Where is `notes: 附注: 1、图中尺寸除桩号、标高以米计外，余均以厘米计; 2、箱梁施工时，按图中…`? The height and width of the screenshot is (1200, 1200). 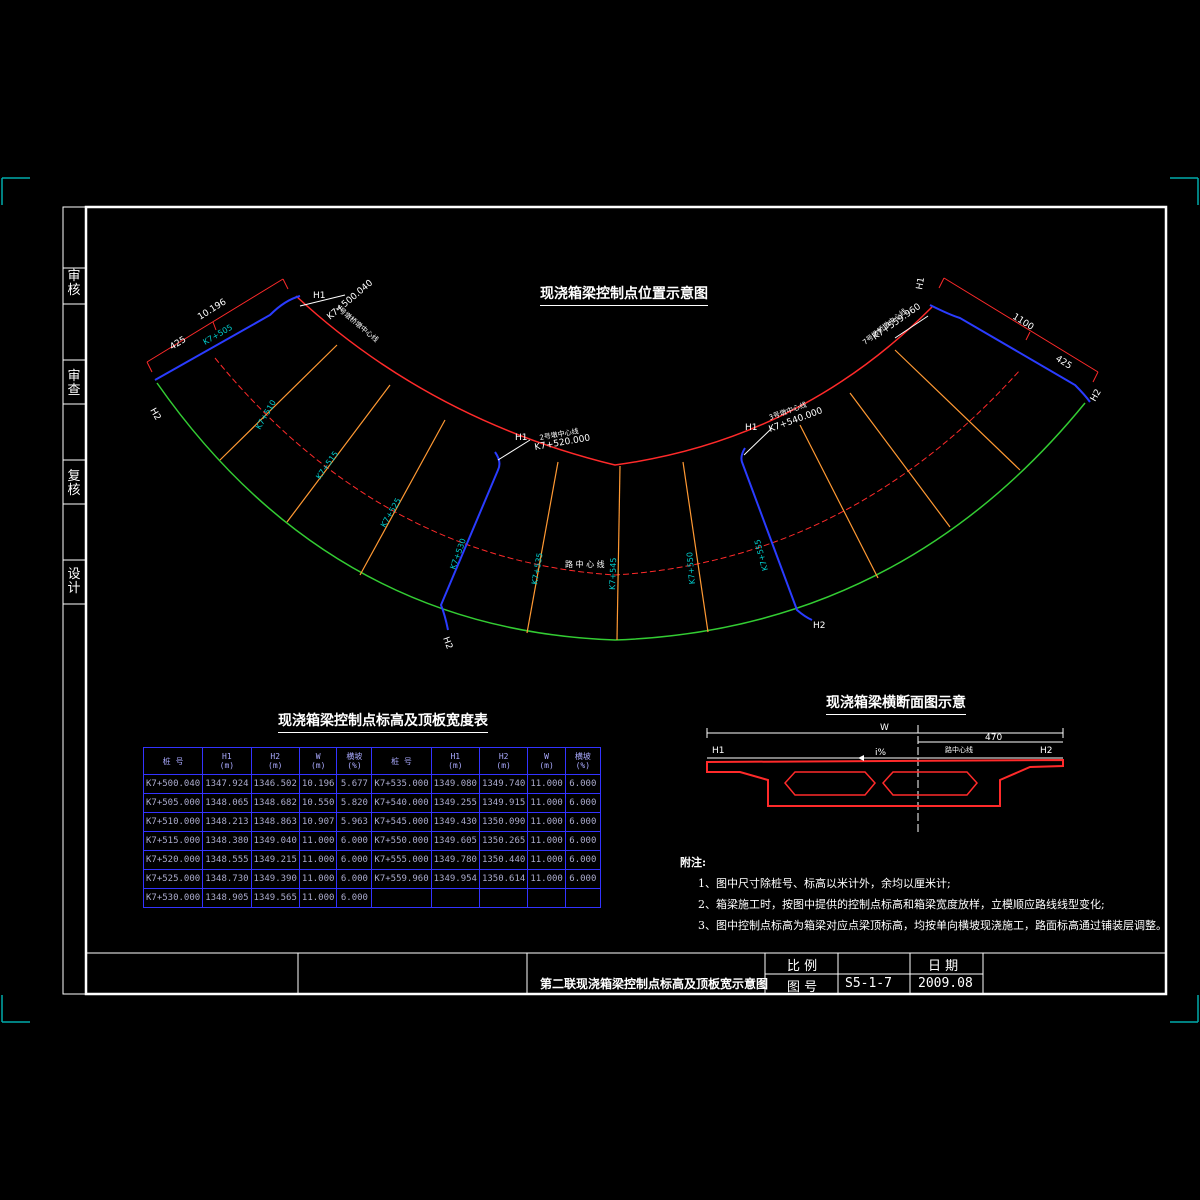 notes: 附注: 1、图中尺寸除桩号、标高以米计外，余均以厘米计; 2、箱梁施工时，按图中… is located at coordinates (923, 894).